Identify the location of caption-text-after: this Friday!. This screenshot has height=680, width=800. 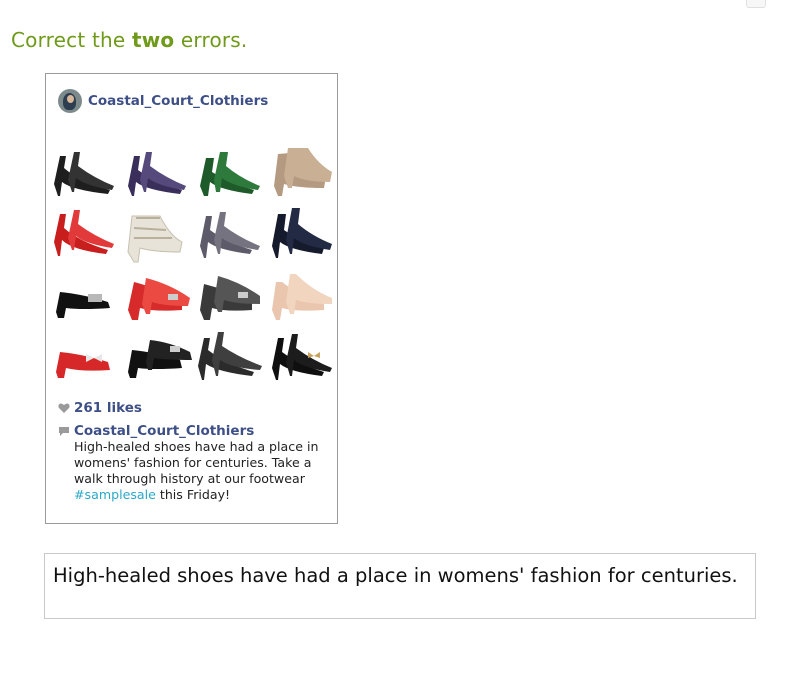
(193, 494).